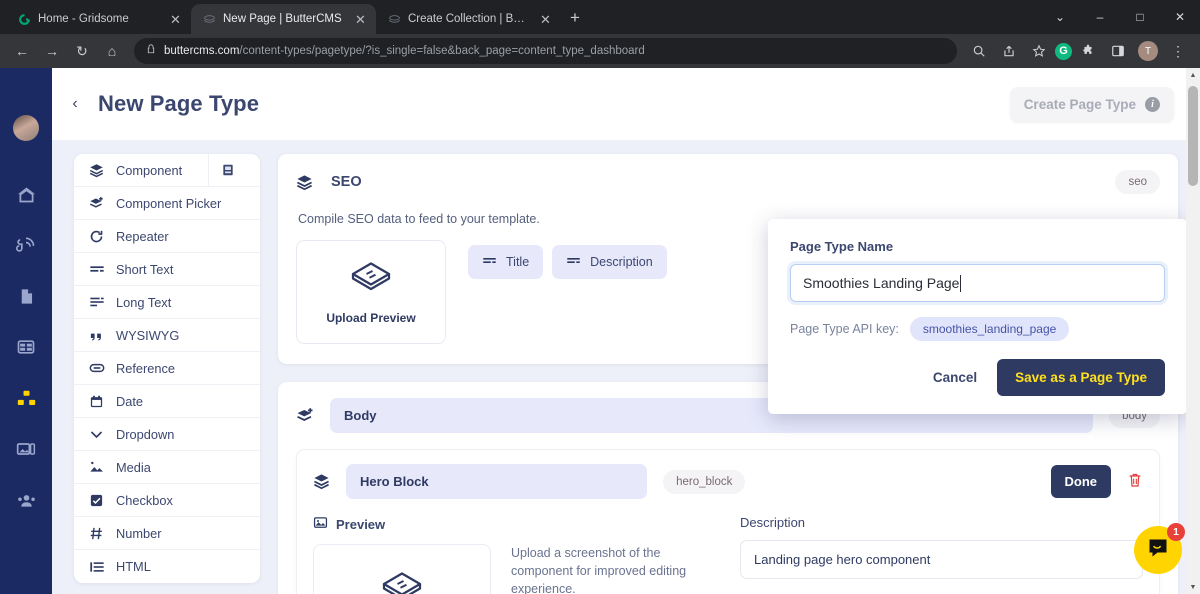 This screenshot has height=594, width=1200. I want to click on seo-upload-label: Upload Preview, so click(371, 318).